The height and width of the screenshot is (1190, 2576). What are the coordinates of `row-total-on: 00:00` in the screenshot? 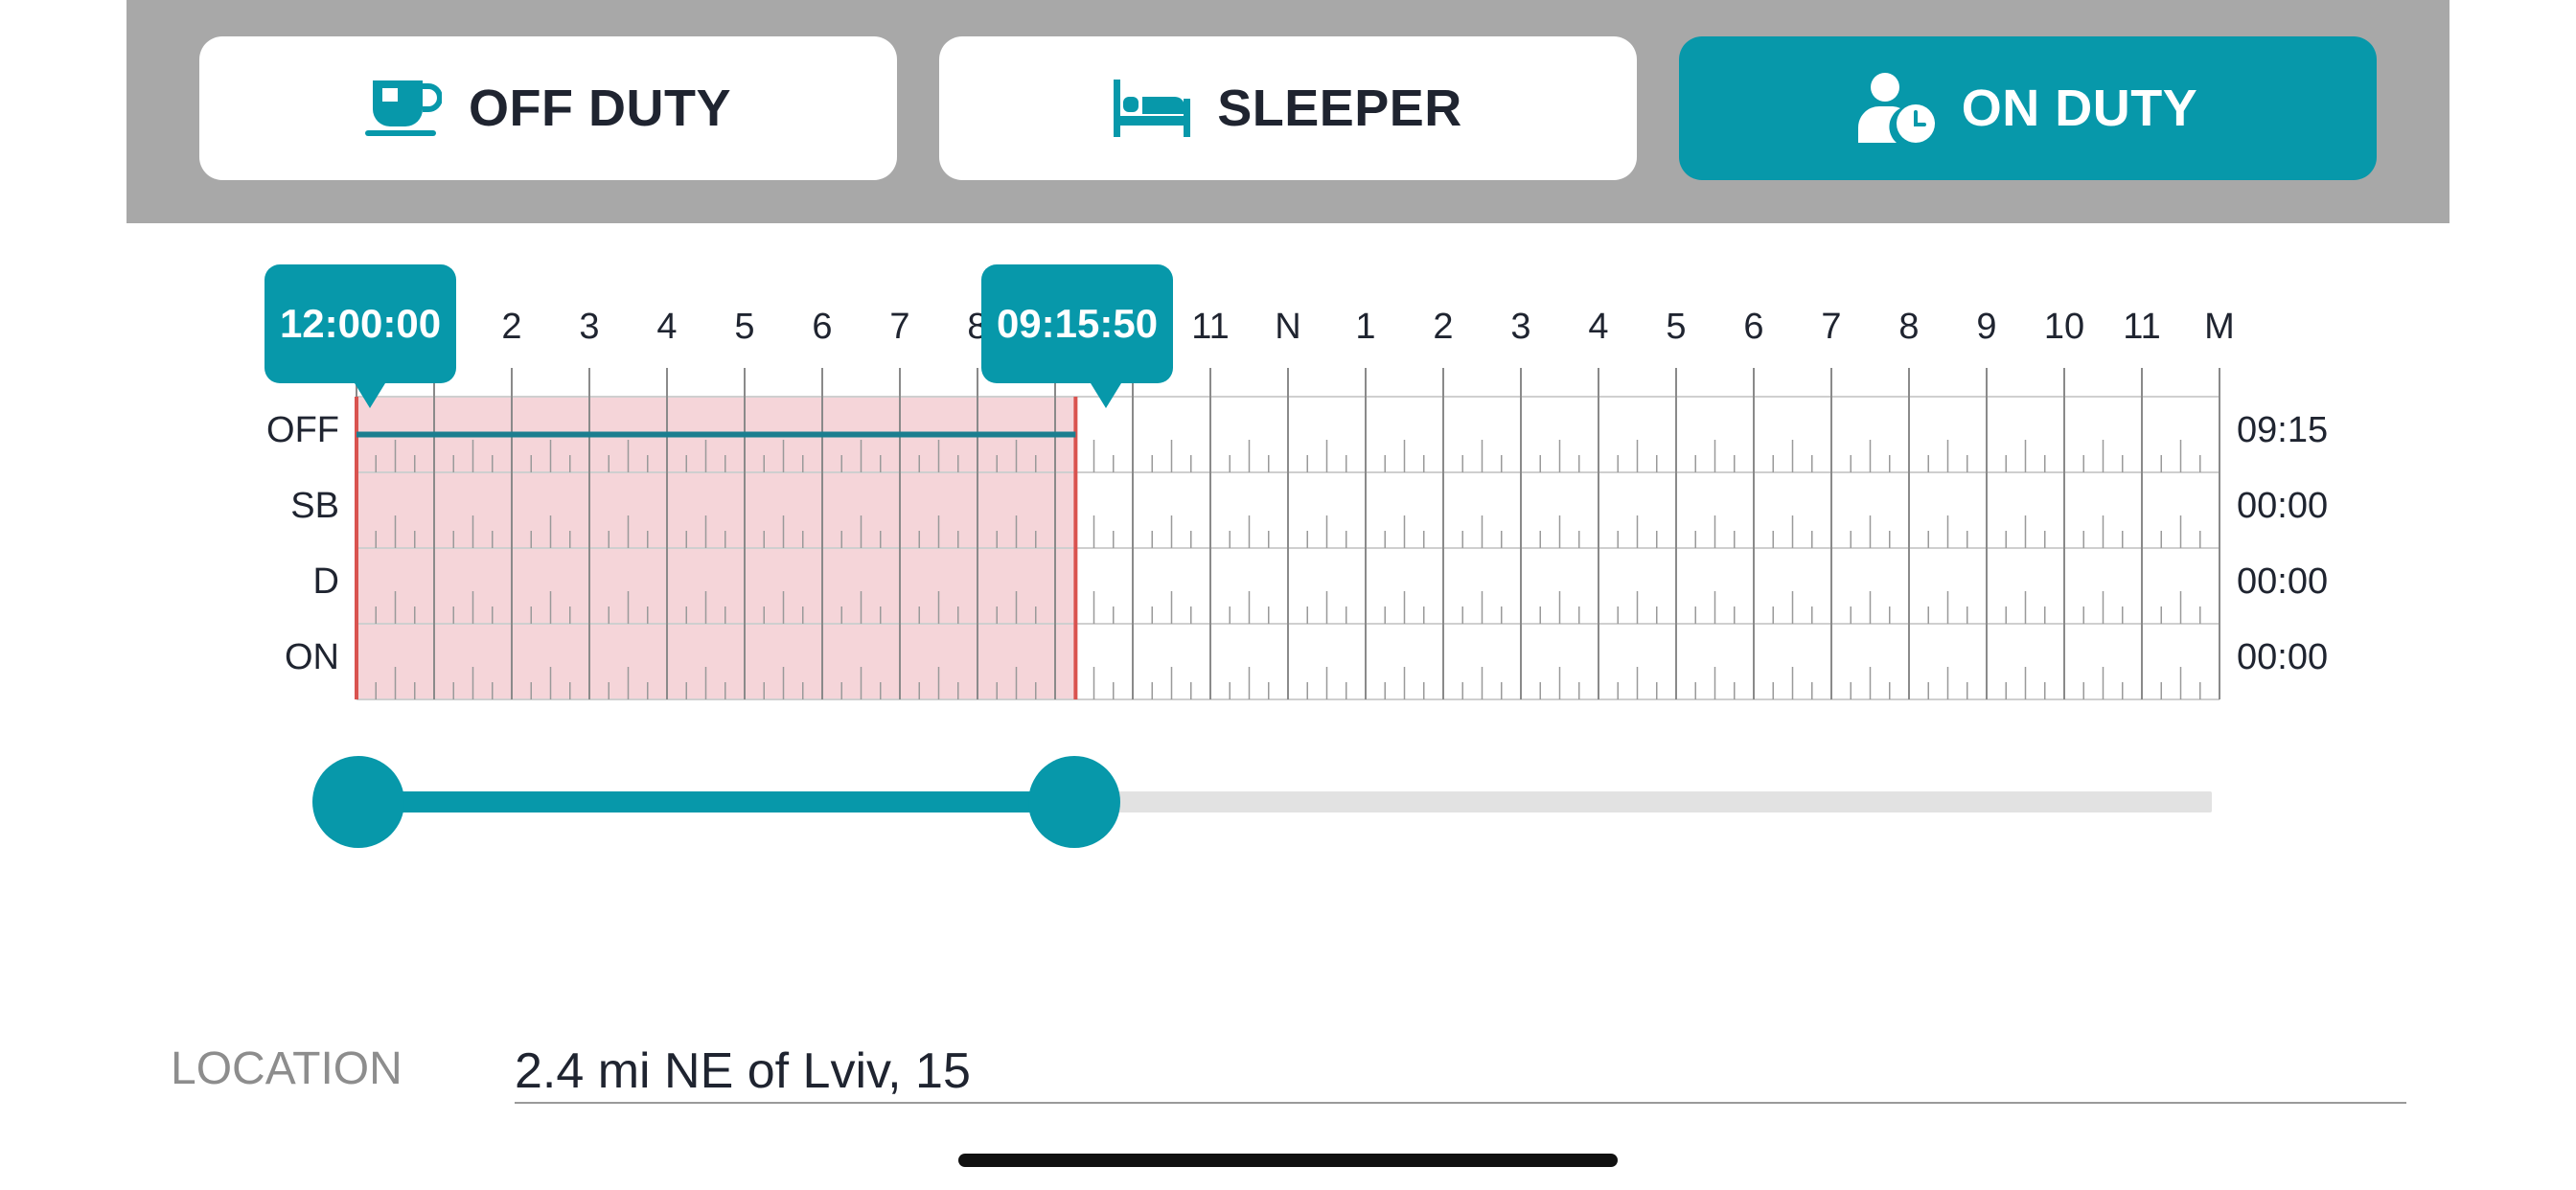 It's located at (2283, 657).